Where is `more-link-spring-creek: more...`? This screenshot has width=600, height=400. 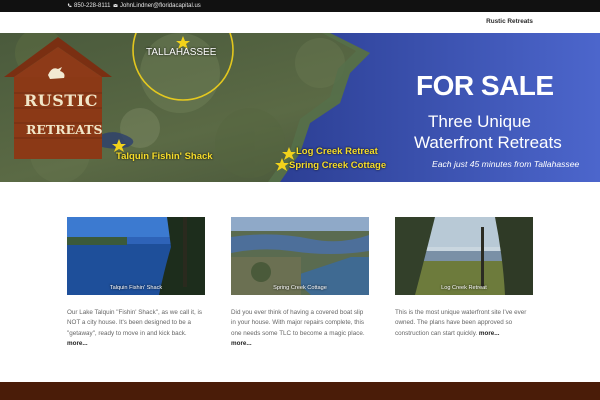 more-link-spring-creek: more... is located at coordinates (241, 343).